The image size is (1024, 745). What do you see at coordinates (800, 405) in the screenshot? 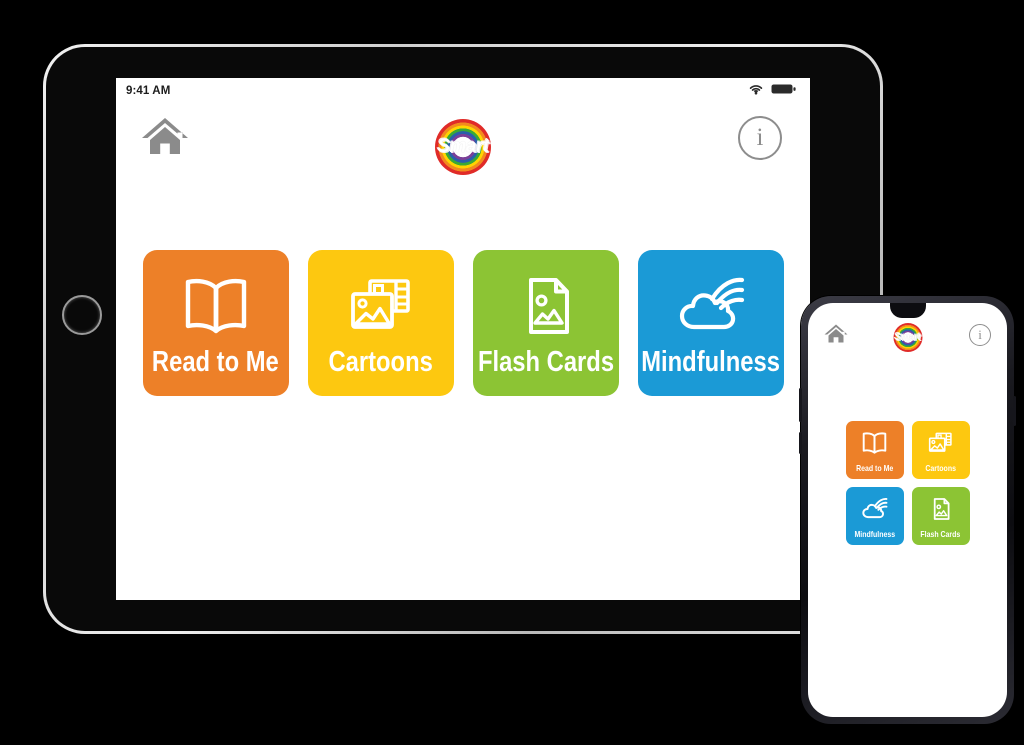
I see `phone-volume-up-button` at bounding box center [800, 405].